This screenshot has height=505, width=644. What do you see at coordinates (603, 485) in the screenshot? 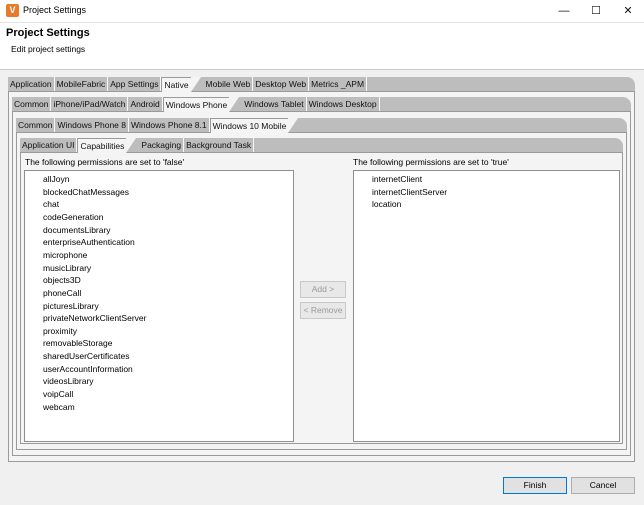
I see `cancel-button: Cancel` at bounding box center [603, 485].